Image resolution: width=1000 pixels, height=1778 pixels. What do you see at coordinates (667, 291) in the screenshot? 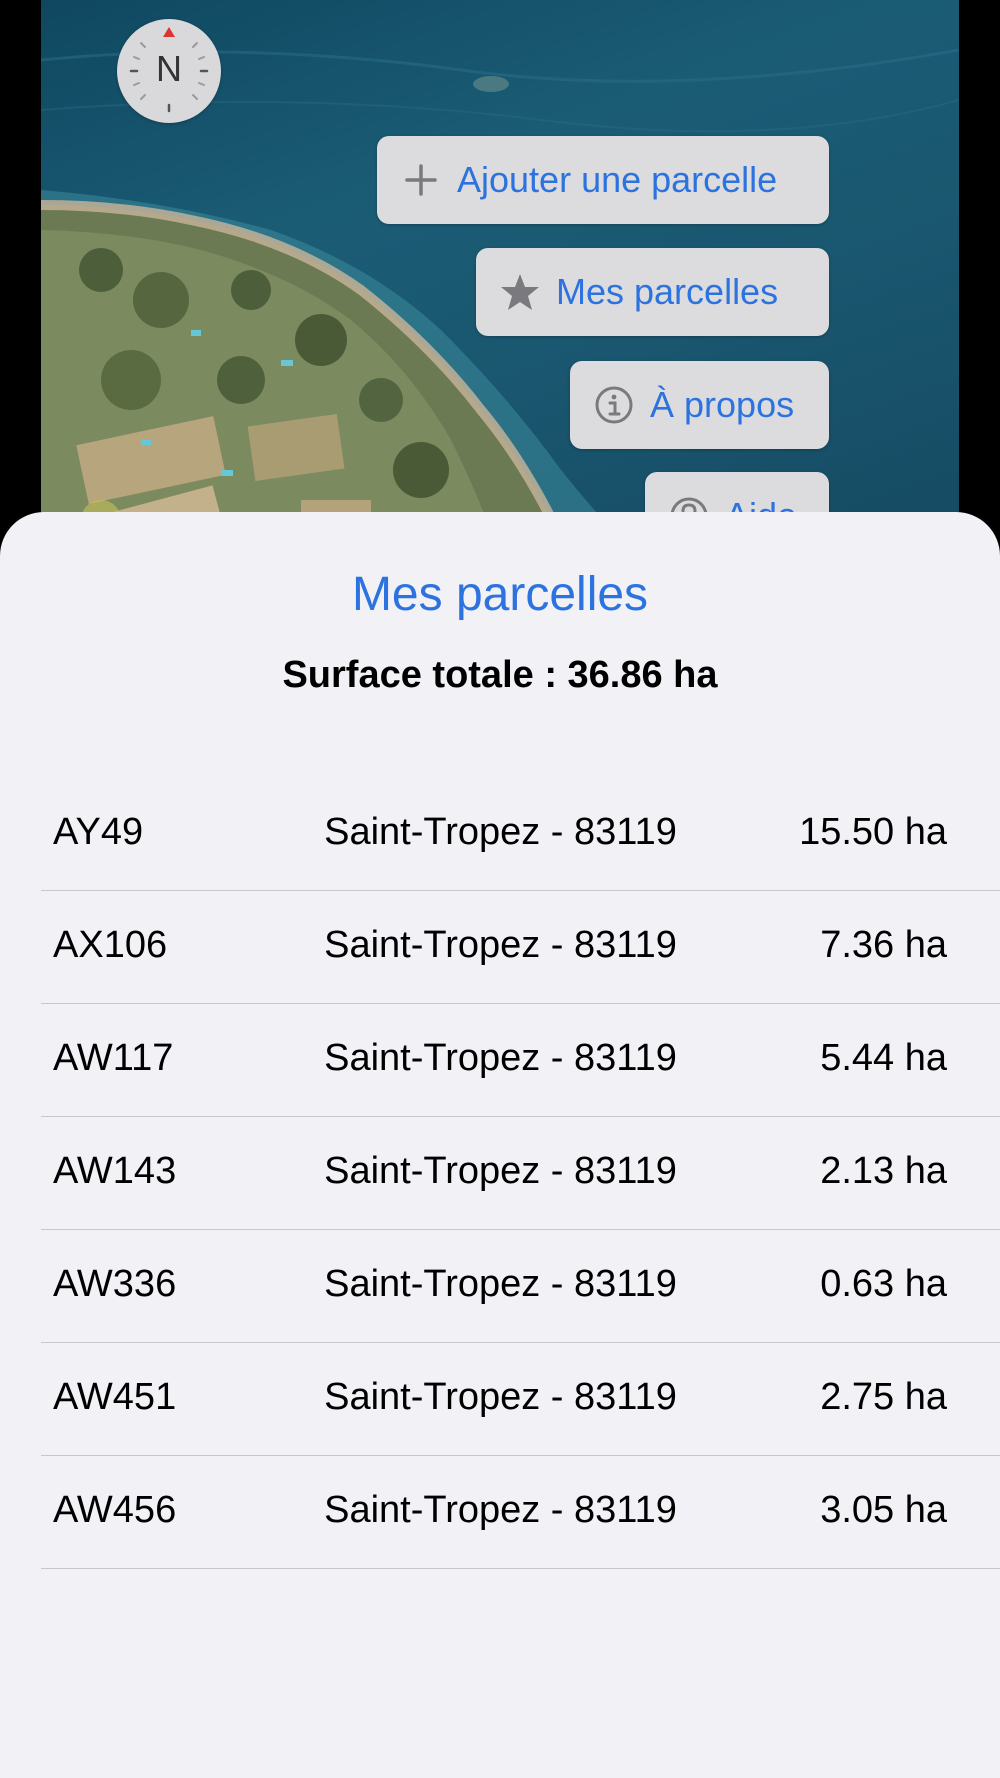
I see `my-parcels-label: Mes parcelles` at bounding box center [667, 291].